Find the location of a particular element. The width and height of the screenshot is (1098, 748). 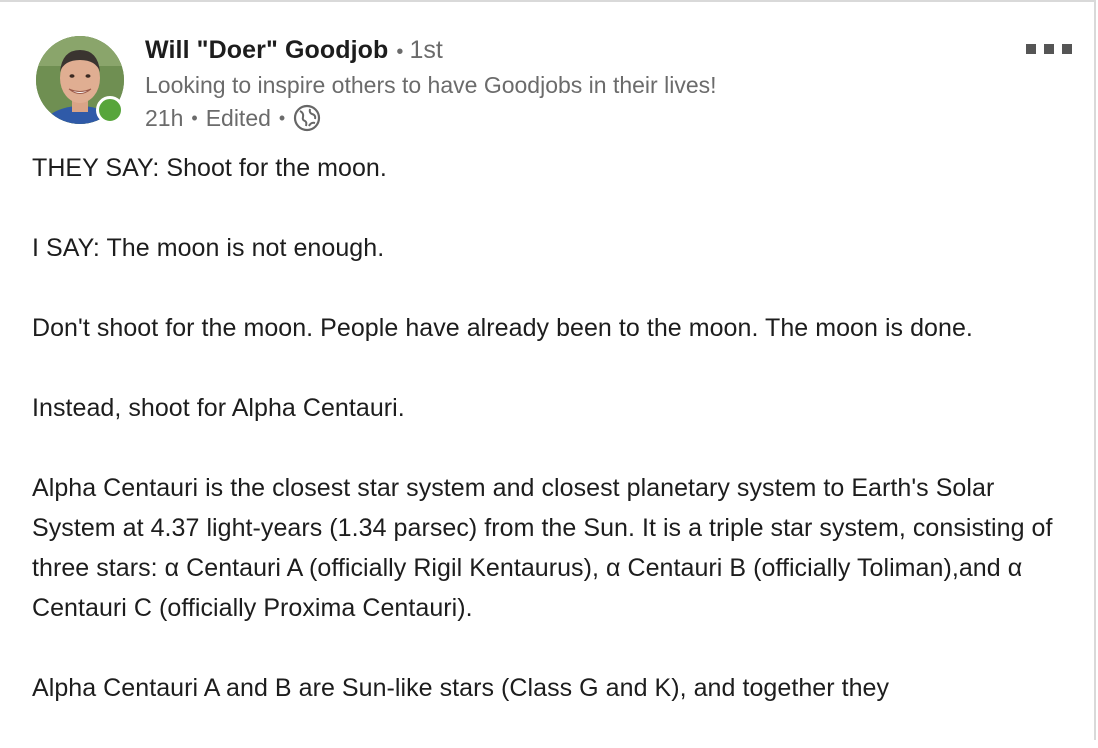

edited-label: Edited is located at coordinates (238, 117).